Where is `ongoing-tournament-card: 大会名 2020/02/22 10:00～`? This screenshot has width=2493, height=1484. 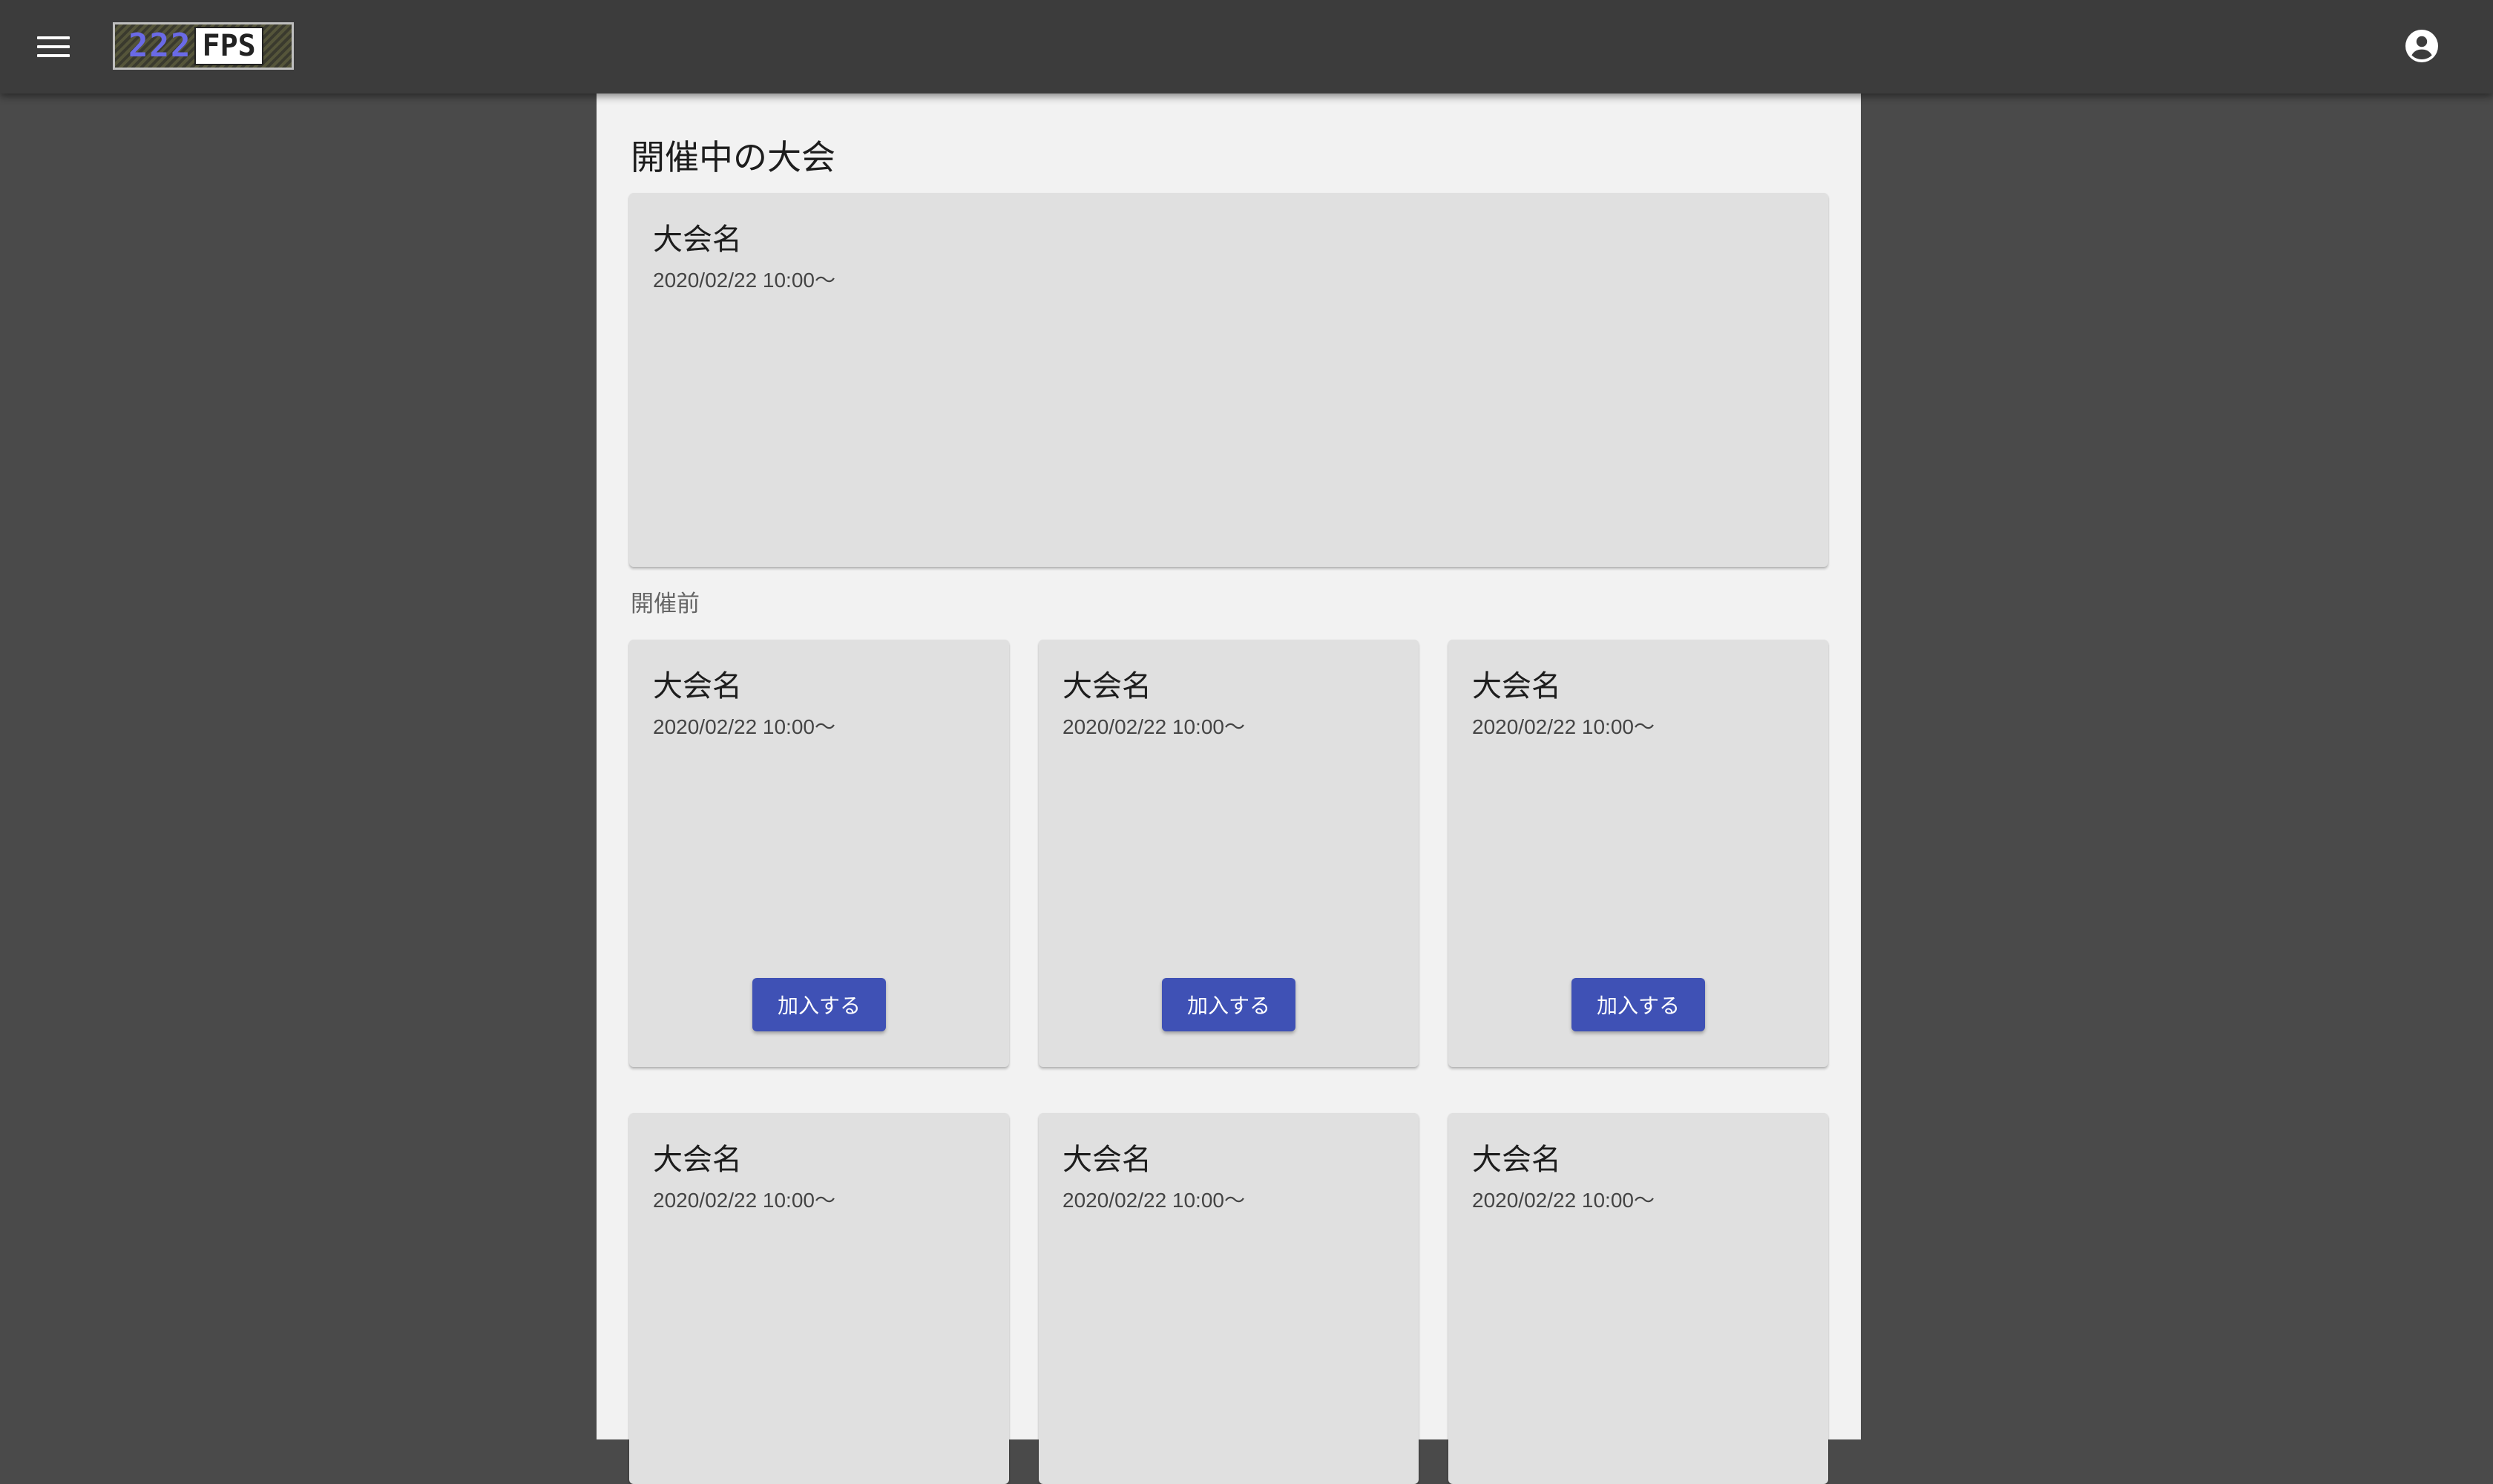 ongoing-tournament-card: 大会名 2020/02/22 10:00～ is located at coordinates (1228, 380).